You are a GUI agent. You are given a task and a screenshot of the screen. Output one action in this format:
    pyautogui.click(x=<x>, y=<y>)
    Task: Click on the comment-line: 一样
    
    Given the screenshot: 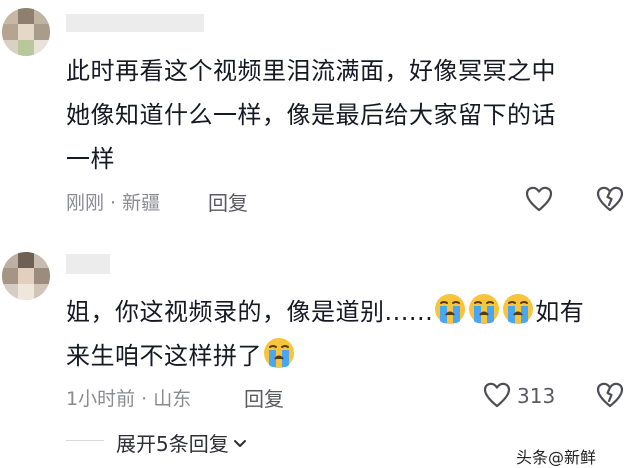 What is the action you would take?
    pyautogui.click(x=90, y=159)
    